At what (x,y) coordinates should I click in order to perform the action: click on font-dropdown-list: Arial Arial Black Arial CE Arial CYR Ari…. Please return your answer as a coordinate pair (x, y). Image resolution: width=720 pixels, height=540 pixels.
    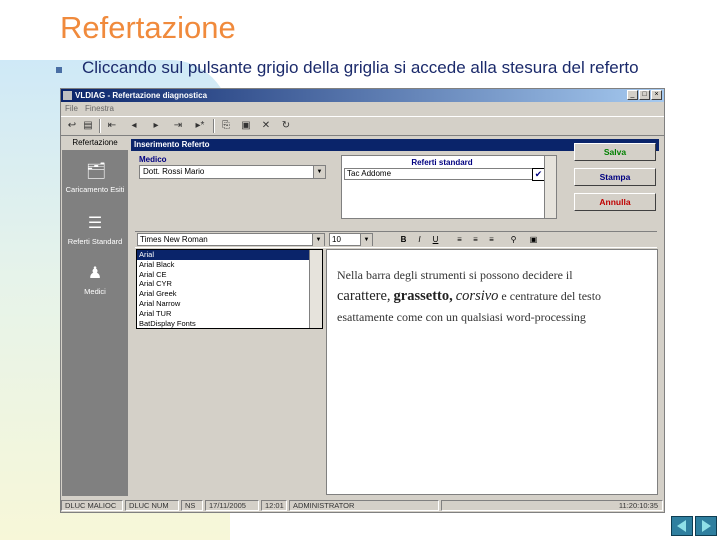
    Looking at the image, I should click on (229, 289).